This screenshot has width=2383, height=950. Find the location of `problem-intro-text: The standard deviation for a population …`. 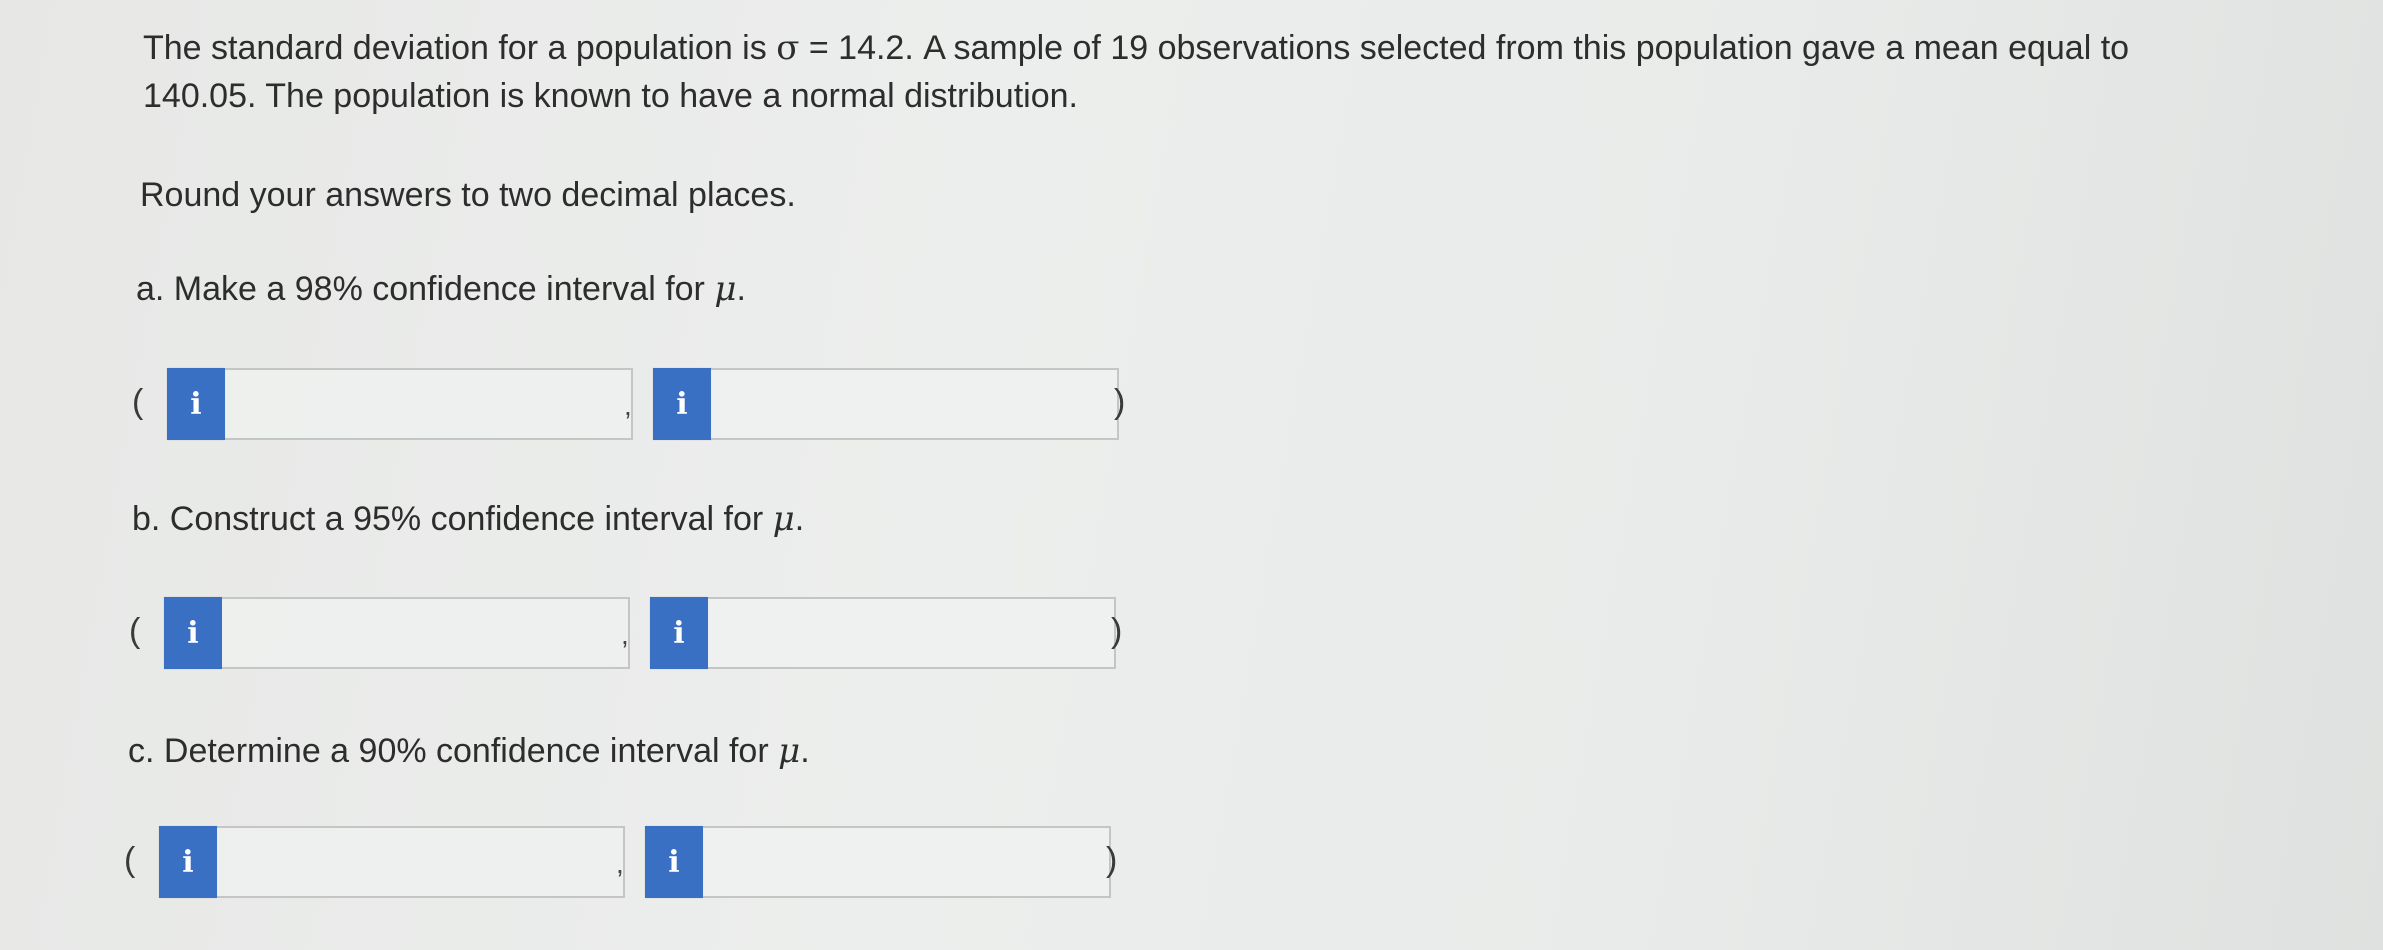

problem-intro-text: The standard deviation for a population … is located at coordinates (460, 48).